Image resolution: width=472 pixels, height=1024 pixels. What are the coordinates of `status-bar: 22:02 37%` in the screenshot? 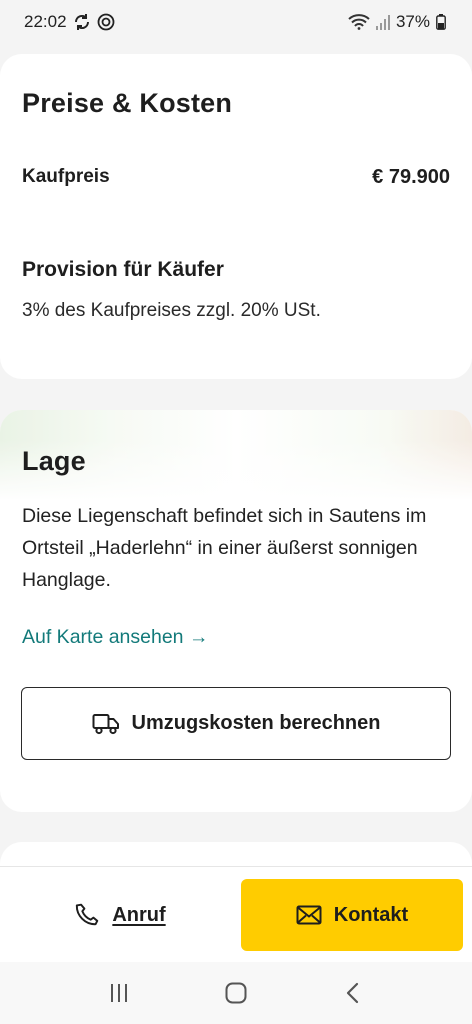 It's located at (236, 22).